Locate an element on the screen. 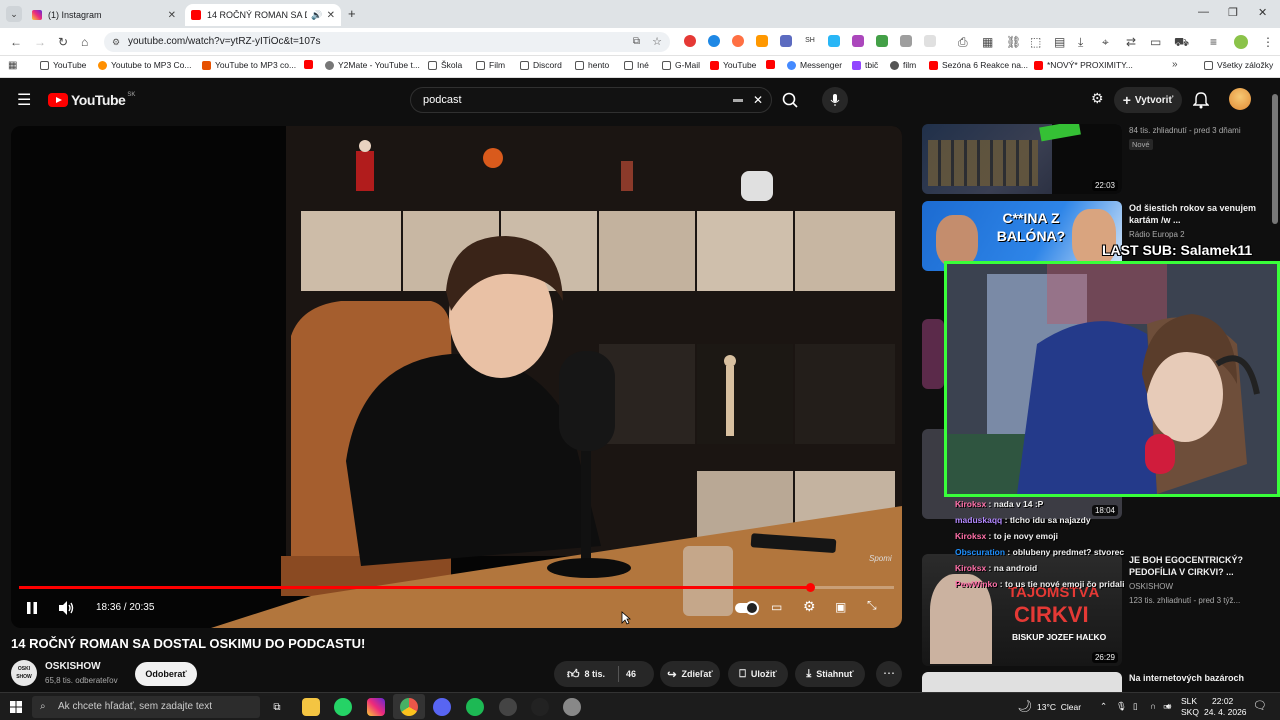 Image resolution: width=1280 pixels, height=720 pixels. subscribe-button: Odoberať is located at coordinates (166, 674).